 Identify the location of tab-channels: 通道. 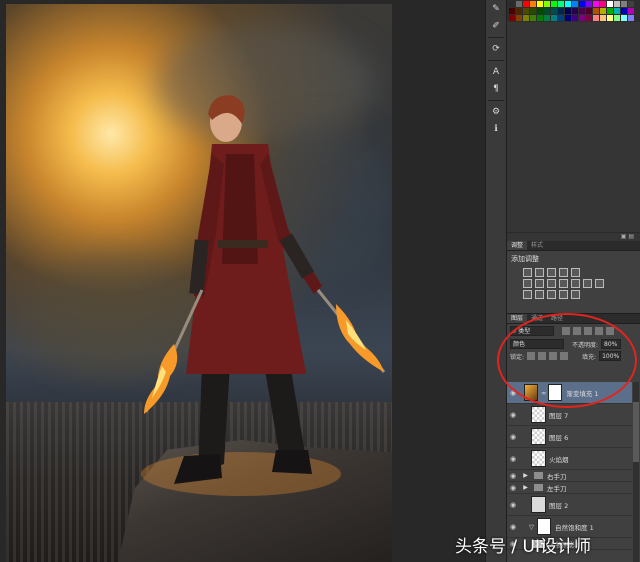
(537, 318).